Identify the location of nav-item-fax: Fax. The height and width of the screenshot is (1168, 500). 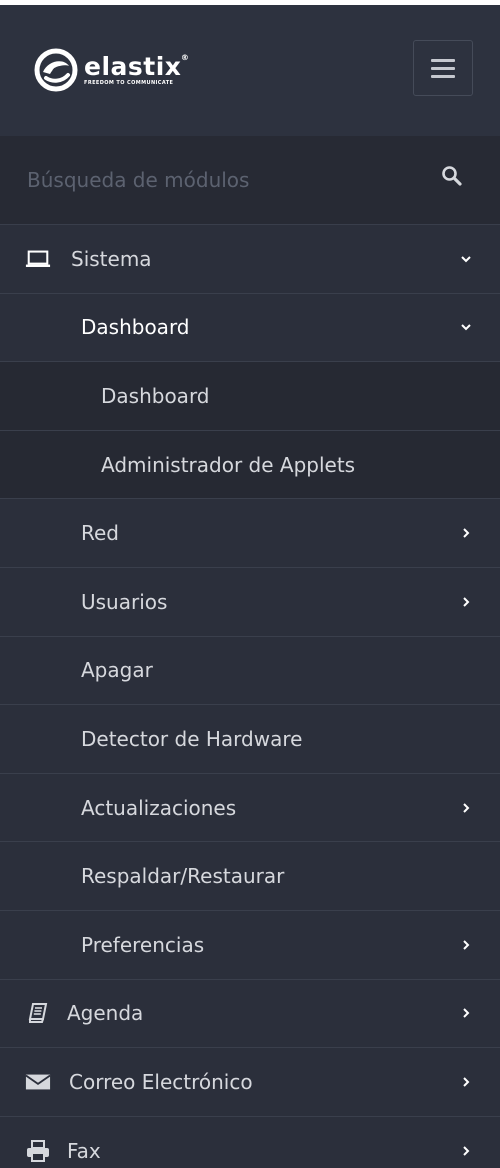
(250, 1142).